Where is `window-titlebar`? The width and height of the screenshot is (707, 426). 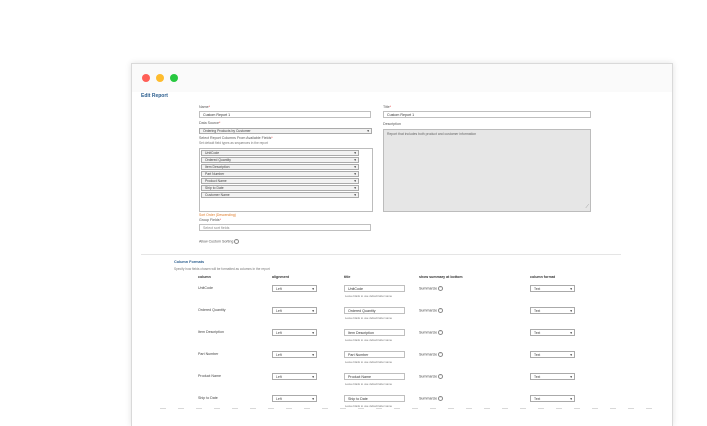 window-titlebar is located at coordinates (402, 78).